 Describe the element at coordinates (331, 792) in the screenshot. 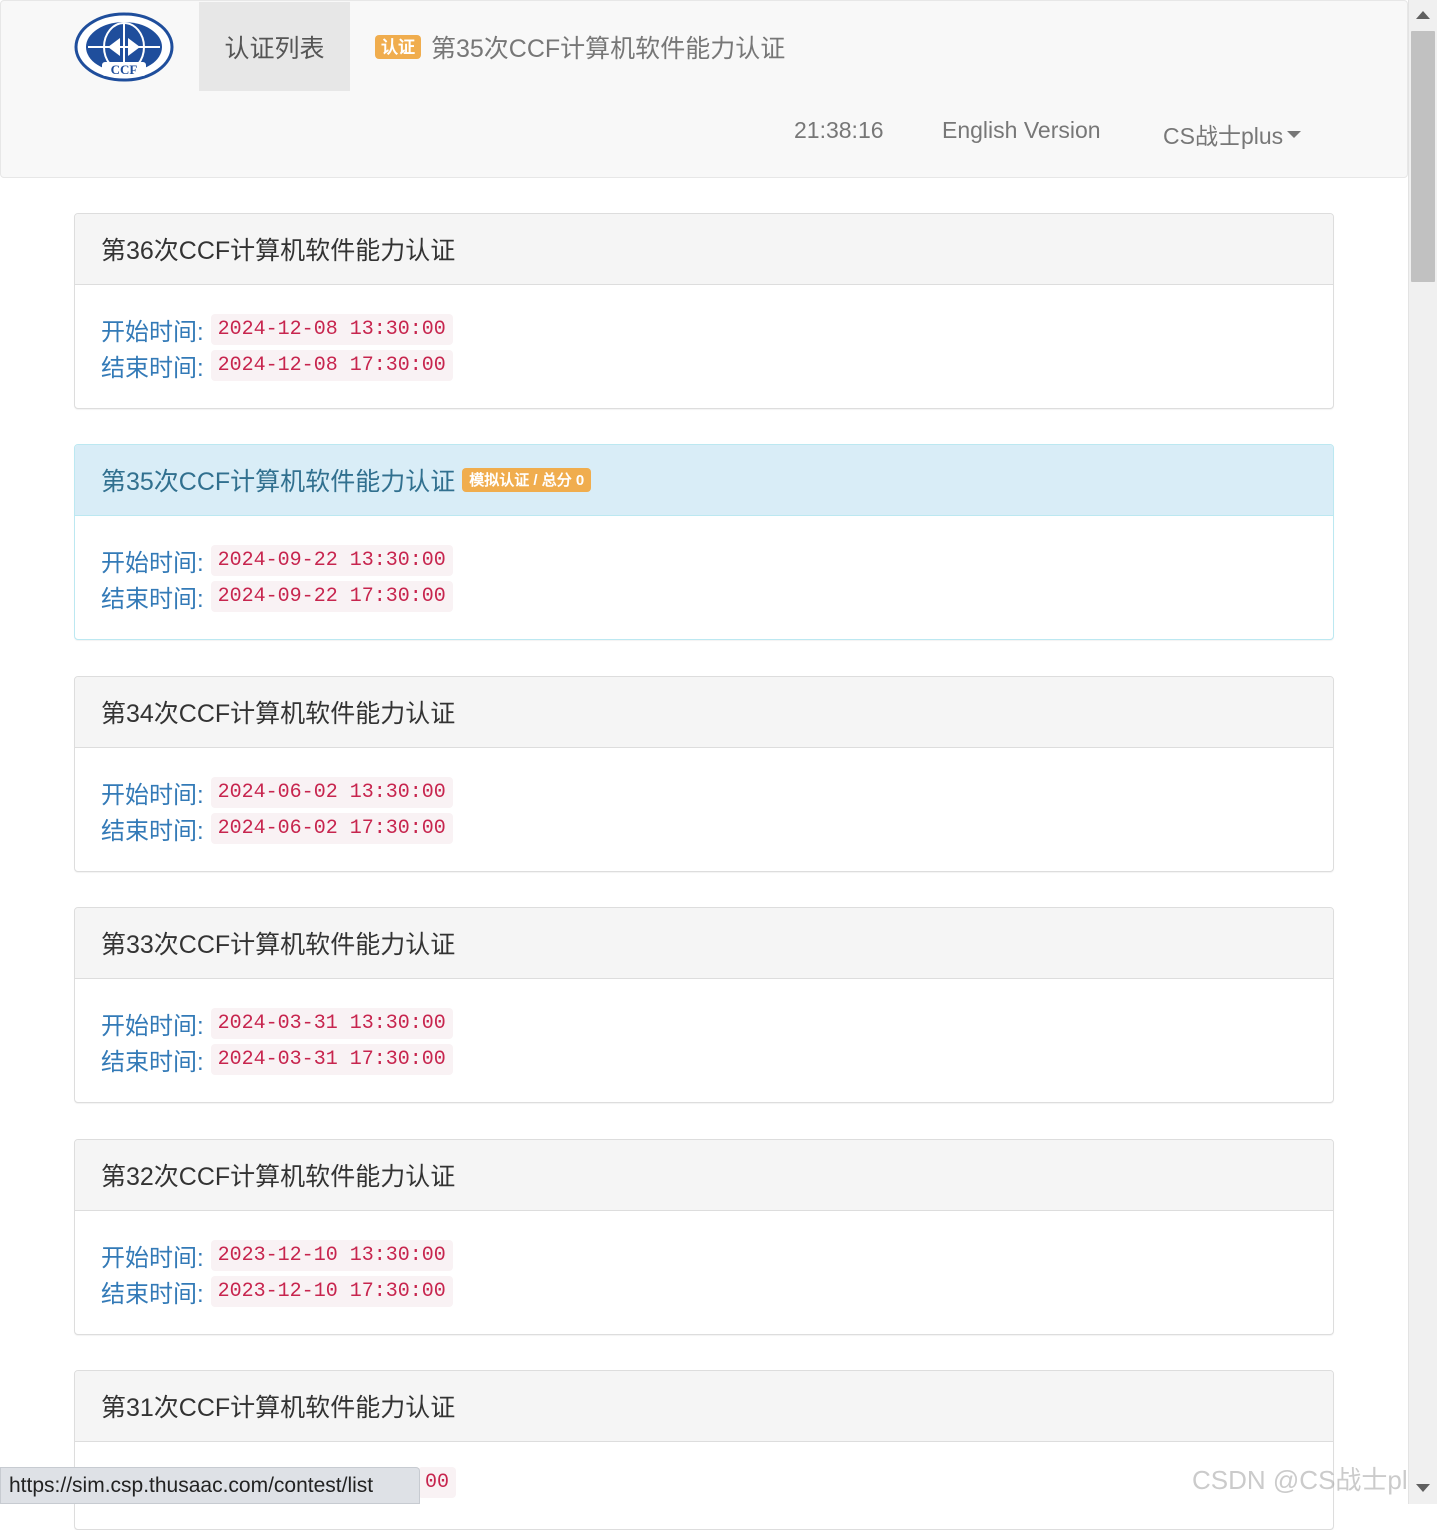

I see `start-time-value: 2024-06-02 13:30:00` at that location.